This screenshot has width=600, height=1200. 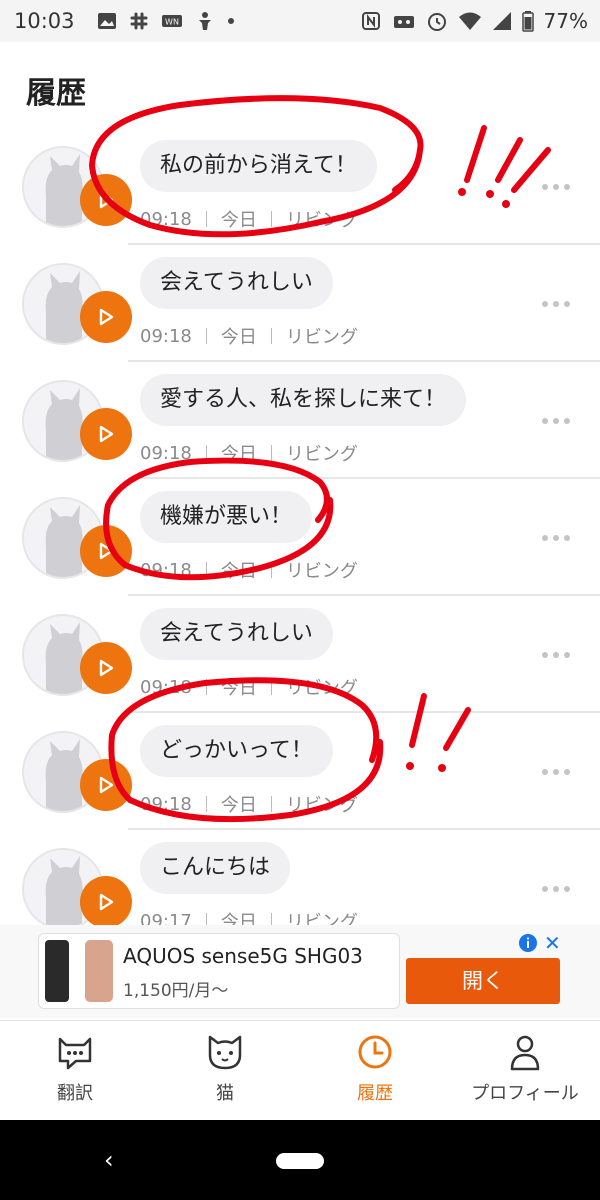 What do you see at coordinates (226, 517) in the screenshot?
I see `message-bubble: 機嫌が悪い！` at bounding box center [226, 517].